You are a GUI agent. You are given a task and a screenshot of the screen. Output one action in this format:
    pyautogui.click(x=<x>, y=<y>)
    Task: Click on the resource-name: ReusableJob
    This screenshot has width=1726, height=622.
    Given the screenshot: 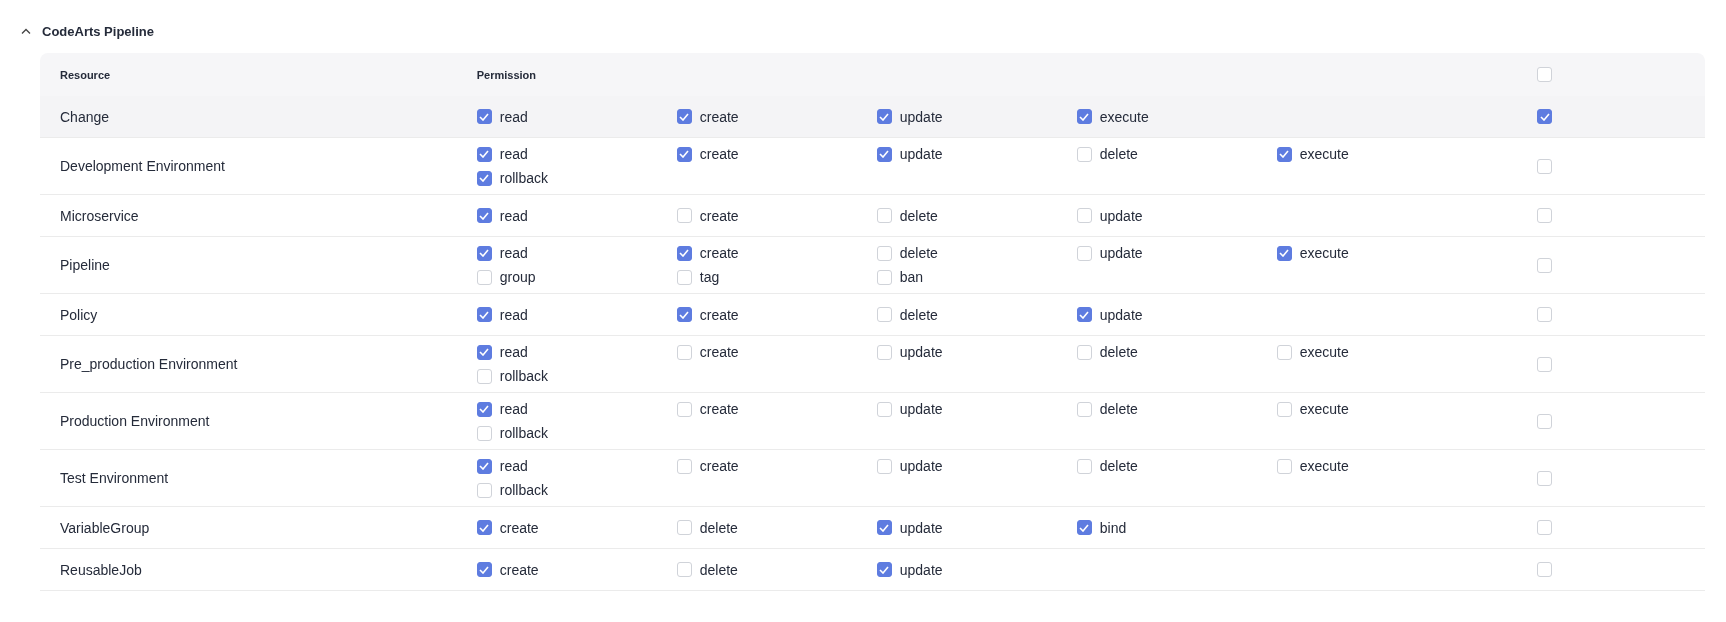 What is the action you would take?
    pyautogui.click(x=101, y=569)
    